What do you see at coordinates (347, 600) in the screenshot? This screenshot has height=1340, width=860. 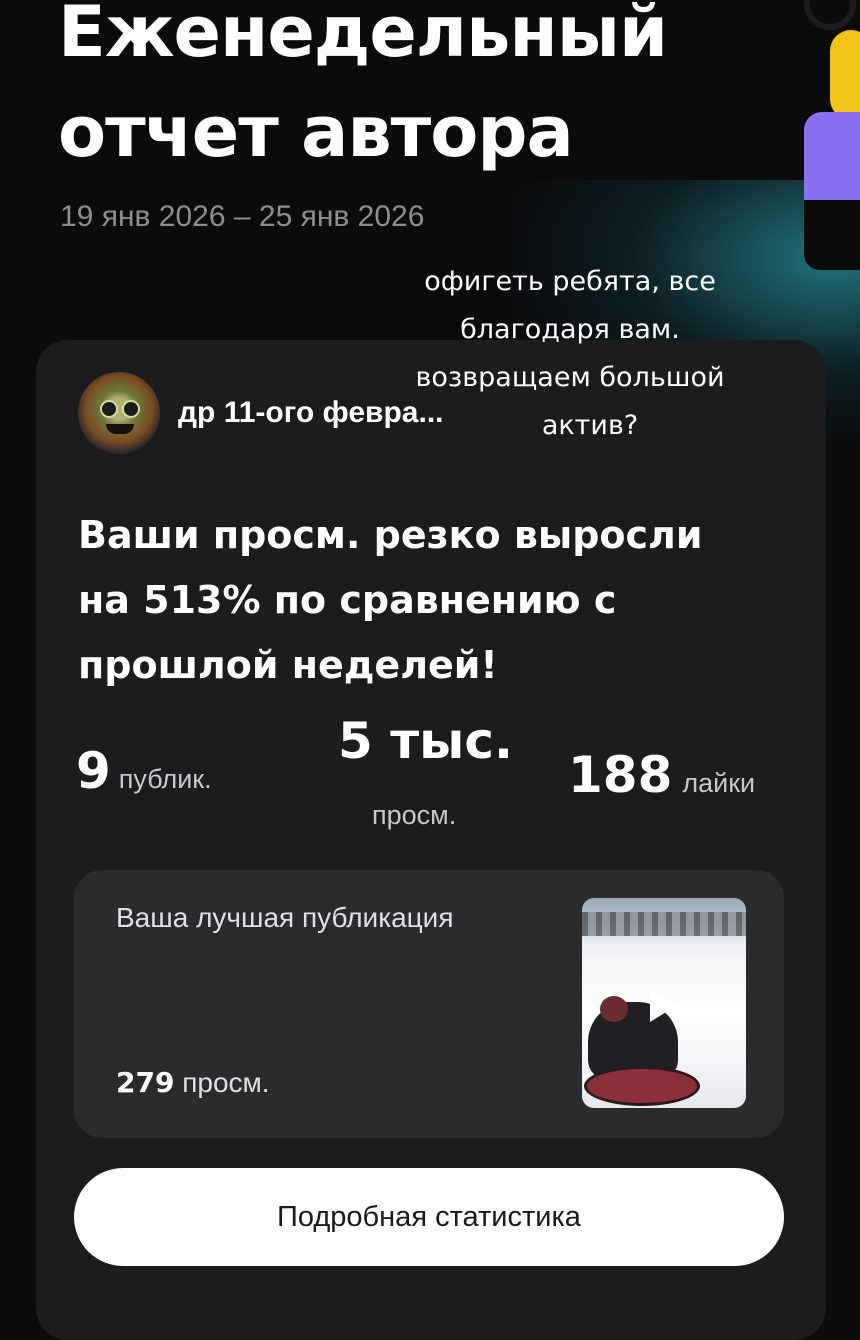 I see `growth-headline-line2: на 513% по сравнению с` at bounding box center [347, 600].